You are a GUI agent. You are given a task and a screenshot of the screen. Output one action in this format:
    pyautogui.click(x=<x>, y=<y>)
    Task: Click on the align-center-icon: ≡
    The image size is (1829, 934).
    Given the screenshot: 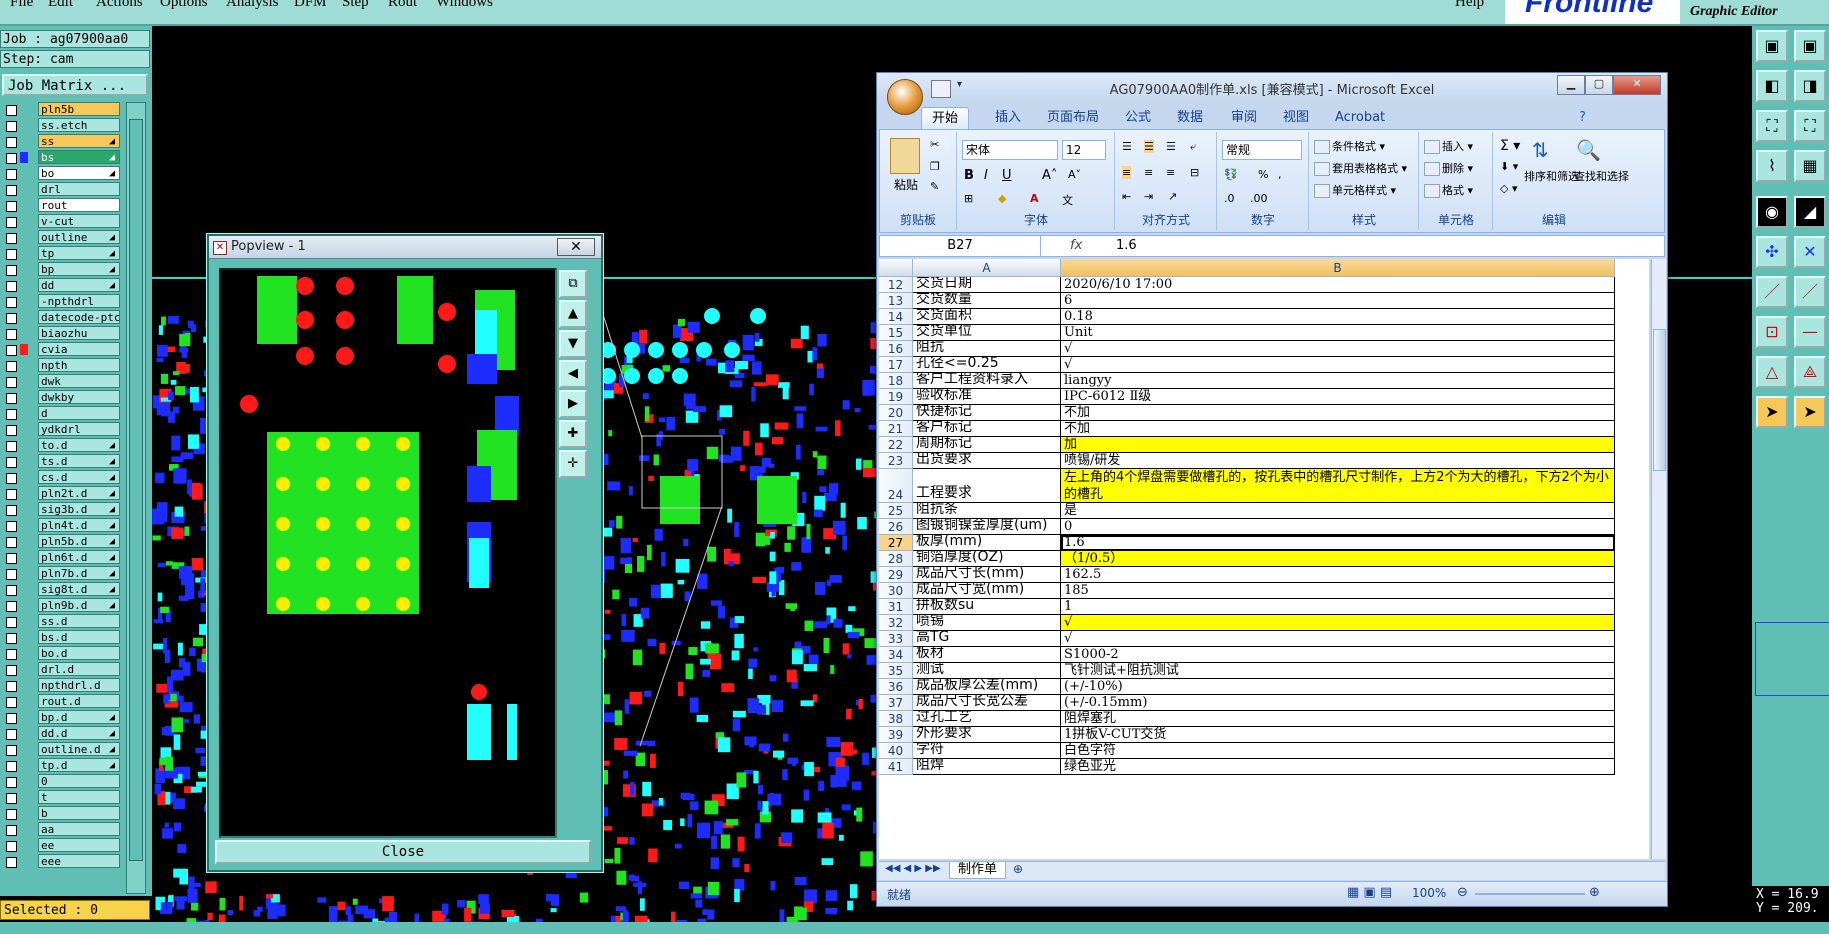 What is the action you would take?
    pyautogui.click(x=1148, y=172)
    